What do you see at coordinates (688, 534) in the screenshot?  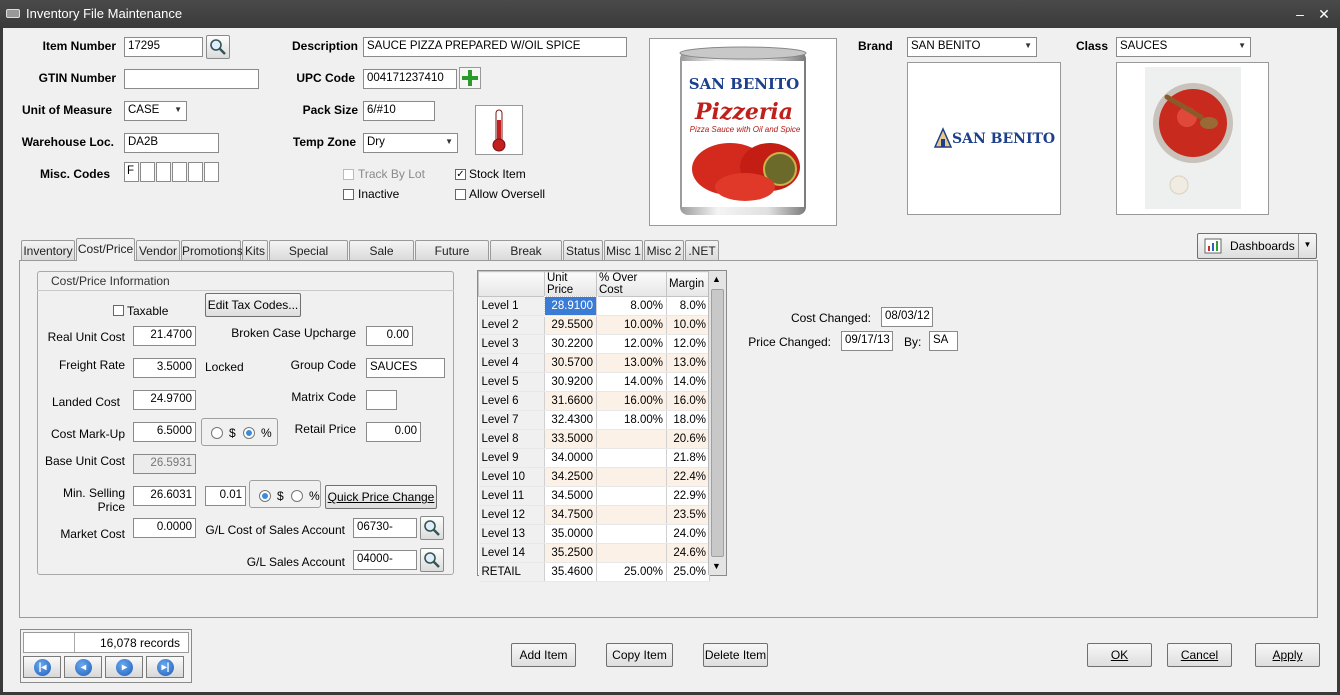 I see `price-cell: 24.0%` at bounding box center [688, 534].